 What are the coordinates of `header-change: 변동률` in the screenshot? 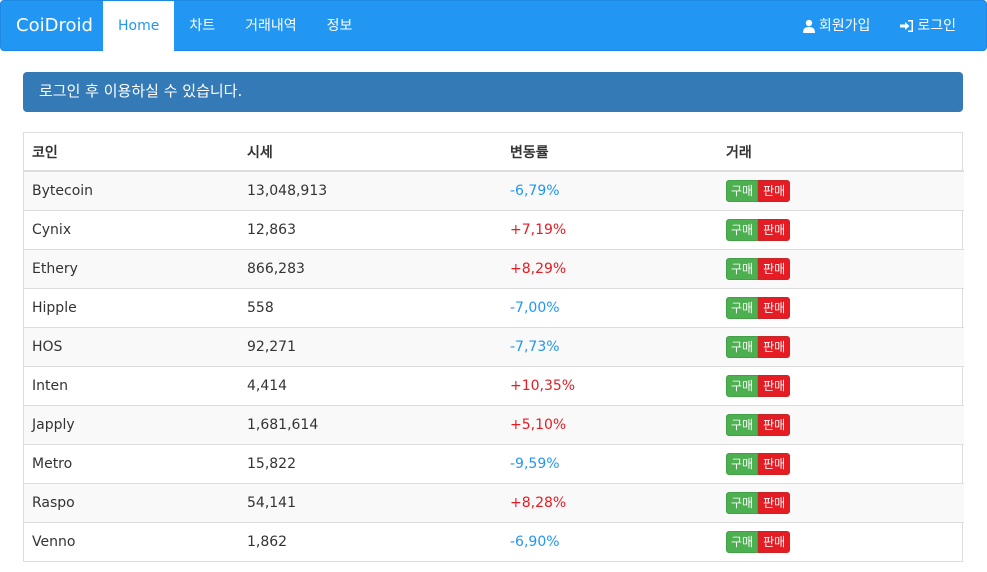 It's located at (610, 152).